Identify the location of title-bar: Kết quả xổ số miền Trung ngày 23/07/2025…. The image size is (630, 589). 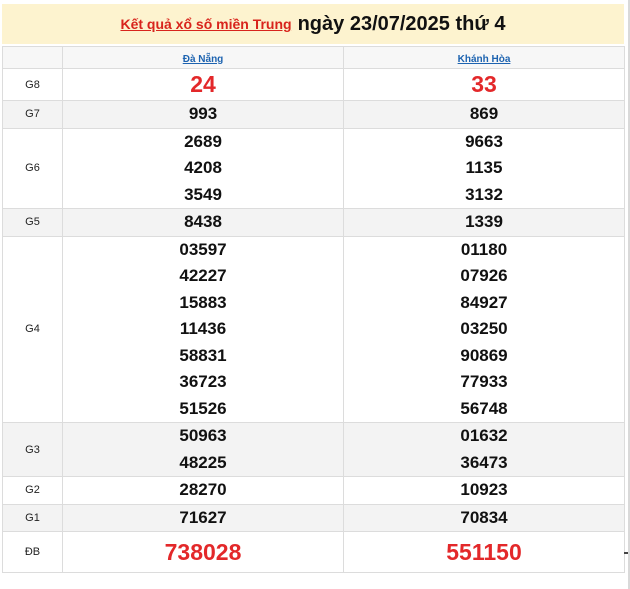
(313, 24).